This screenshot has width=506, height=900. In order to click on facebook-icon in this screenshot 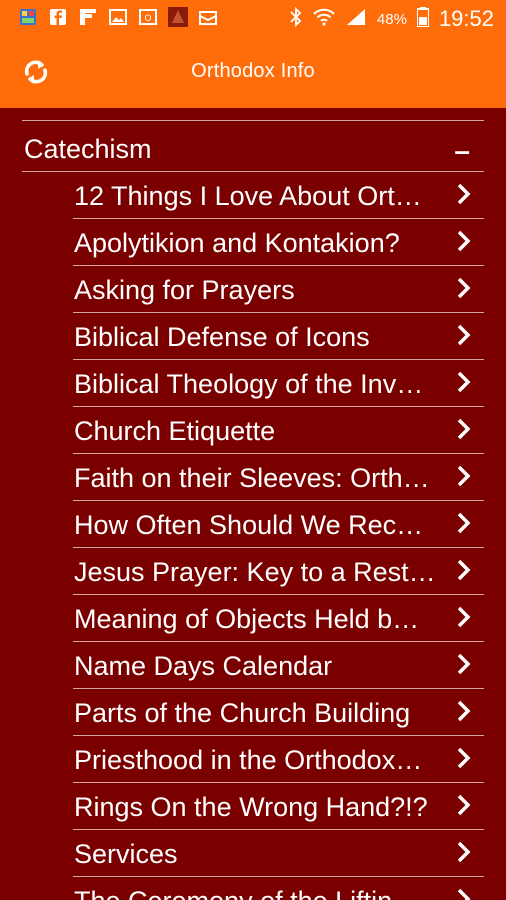, I will do `click(58, 17)`.